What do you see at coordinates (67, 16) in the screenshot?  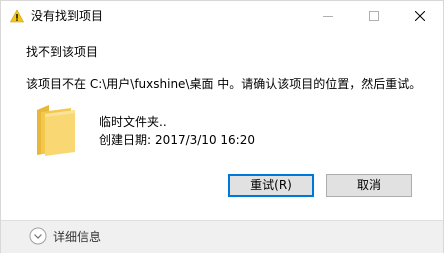 I see `window-title: 没有找到项目` at bounding box center [67, 16].